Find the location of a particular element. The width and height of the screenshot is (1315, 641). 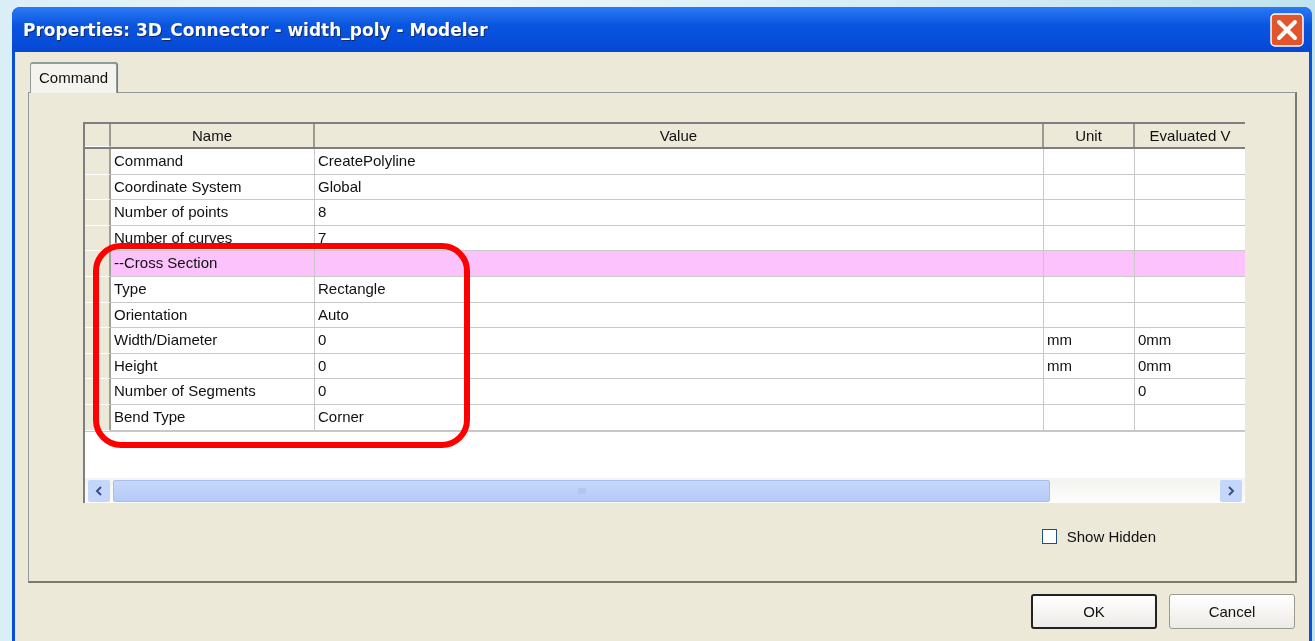

table-cell: Command is located at coordinates (213, 162).